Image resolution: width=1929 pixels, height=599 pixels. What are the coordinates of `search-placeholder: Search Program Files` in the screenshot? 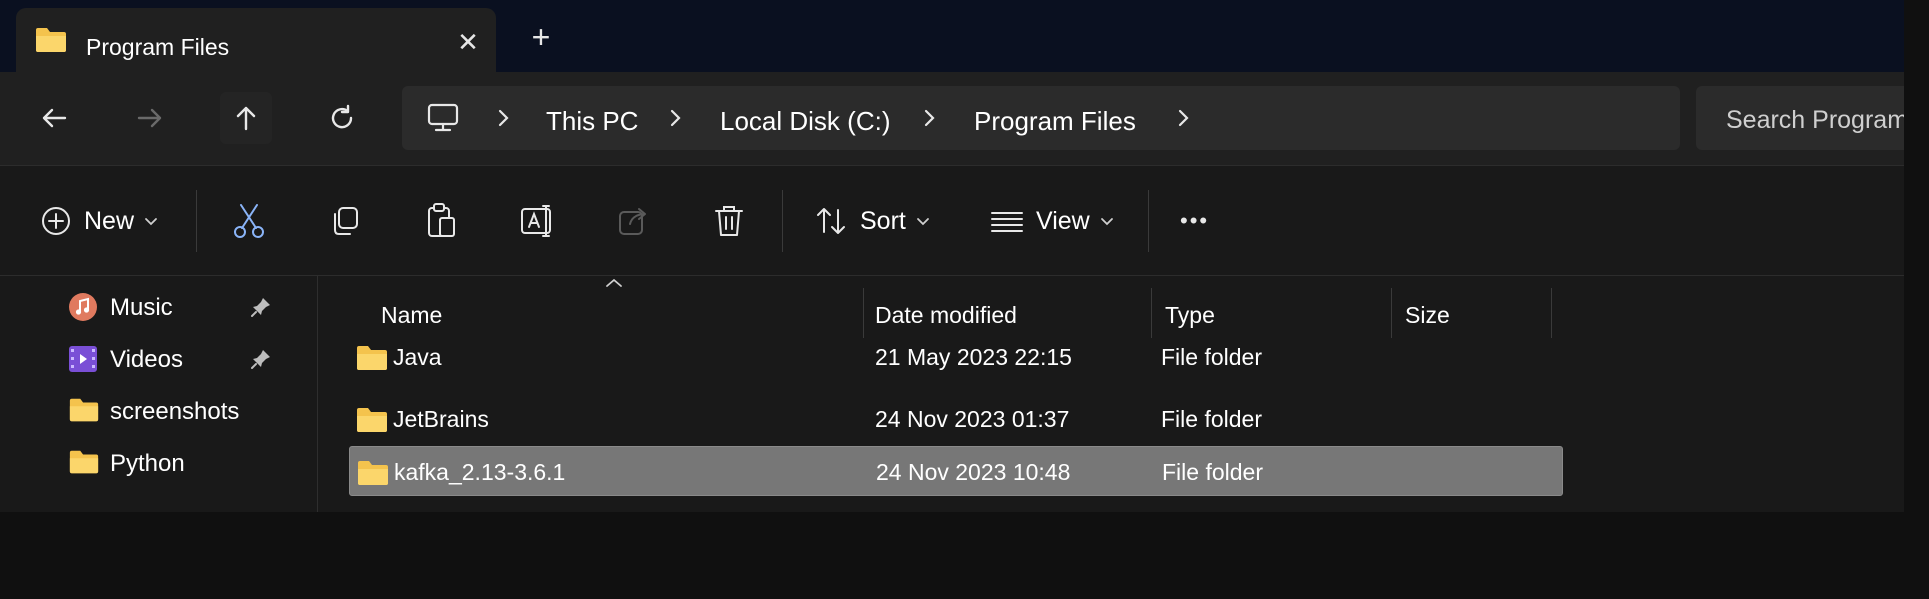 It's located at (1815, 120).